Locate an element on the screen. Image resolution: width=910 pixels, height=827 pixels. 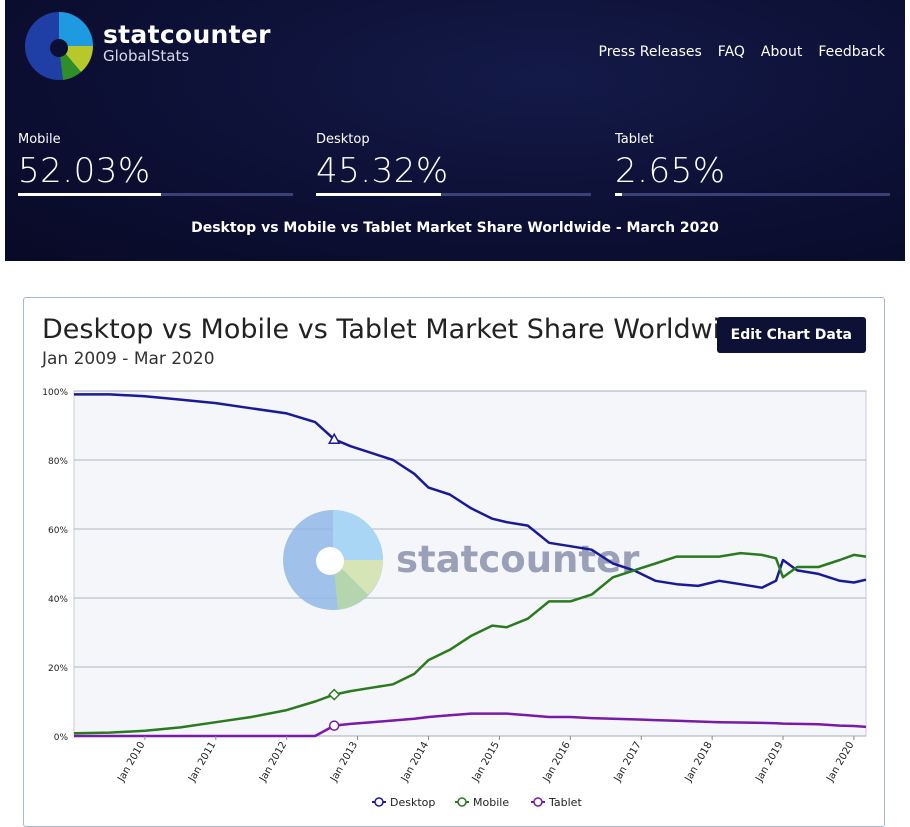
stat-value: 45.32% is located at coordinates (382, 171).